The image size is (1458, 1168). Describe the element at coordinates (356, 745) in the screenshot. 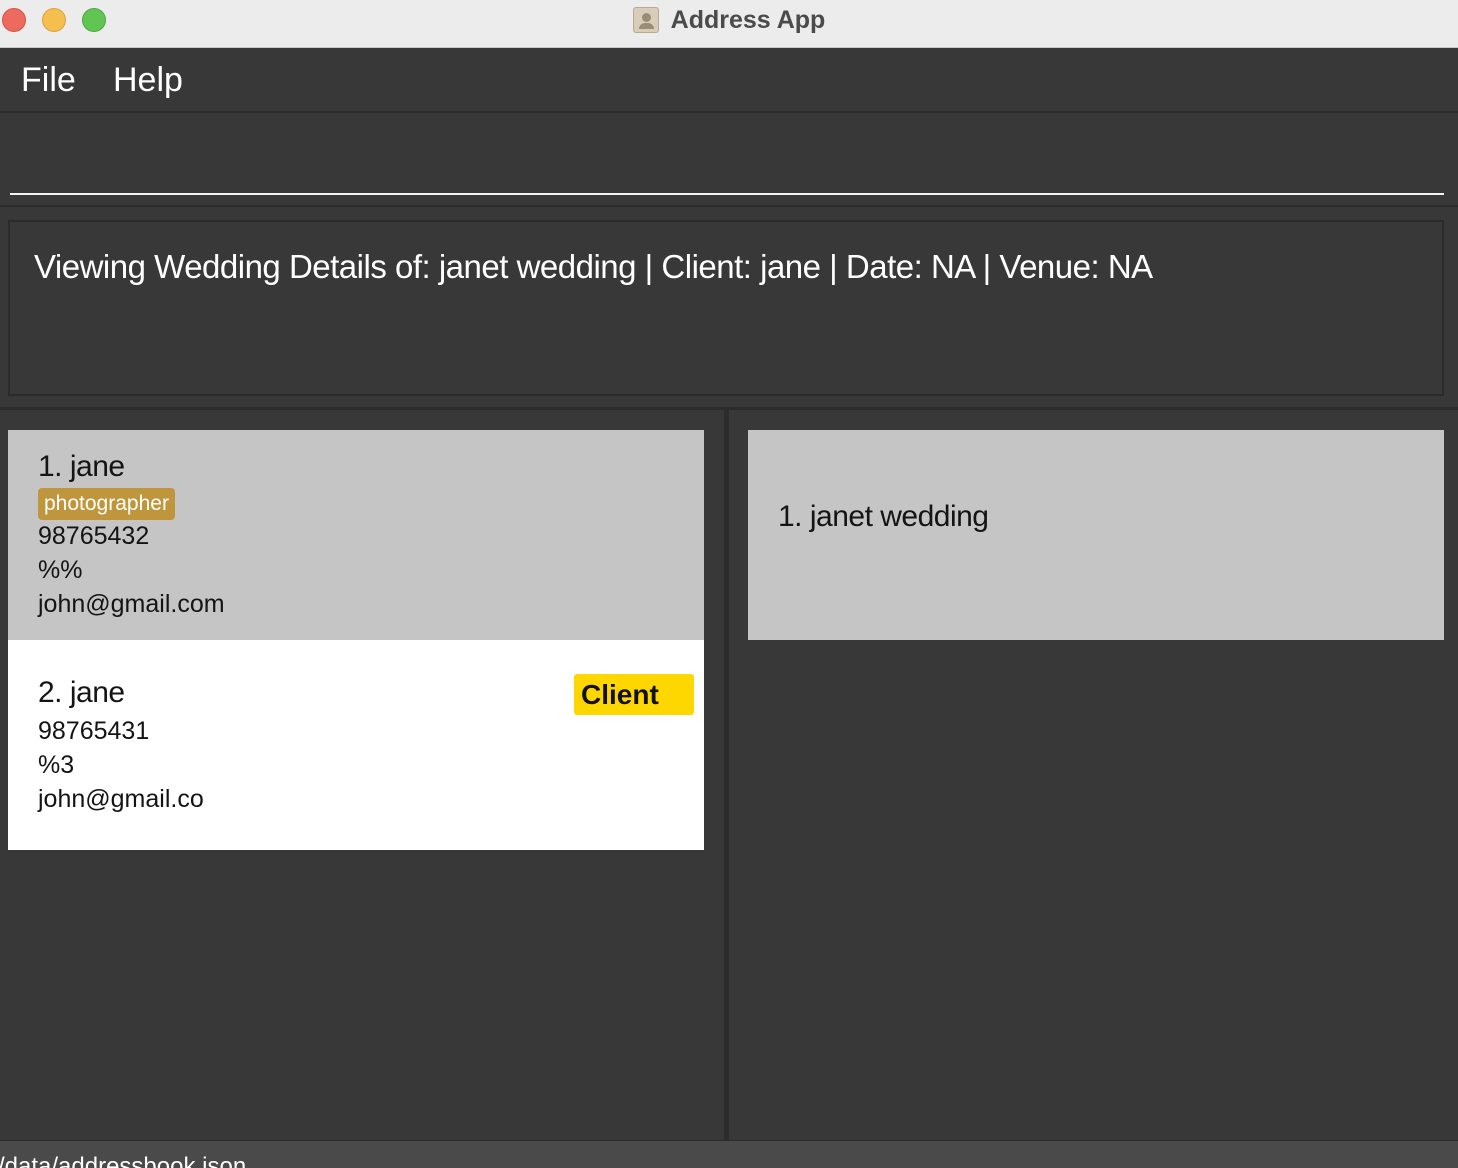

I see `person-card: 2. jane Client 98765431 %3 john@gmail.co` at that location.